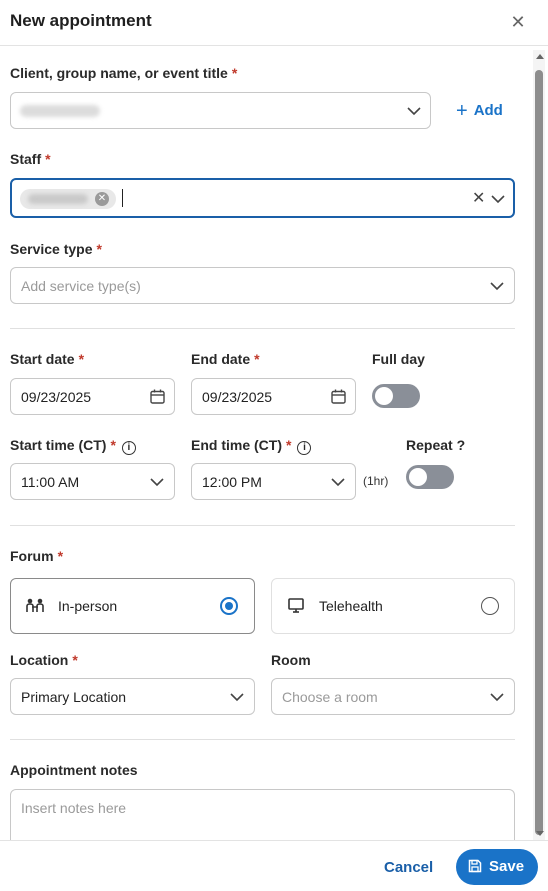  What do you see at coordinates (58, 445) in the screenshot?
I see `start-time-label-text: Start time (CT)` at bounding box center [58, 445].